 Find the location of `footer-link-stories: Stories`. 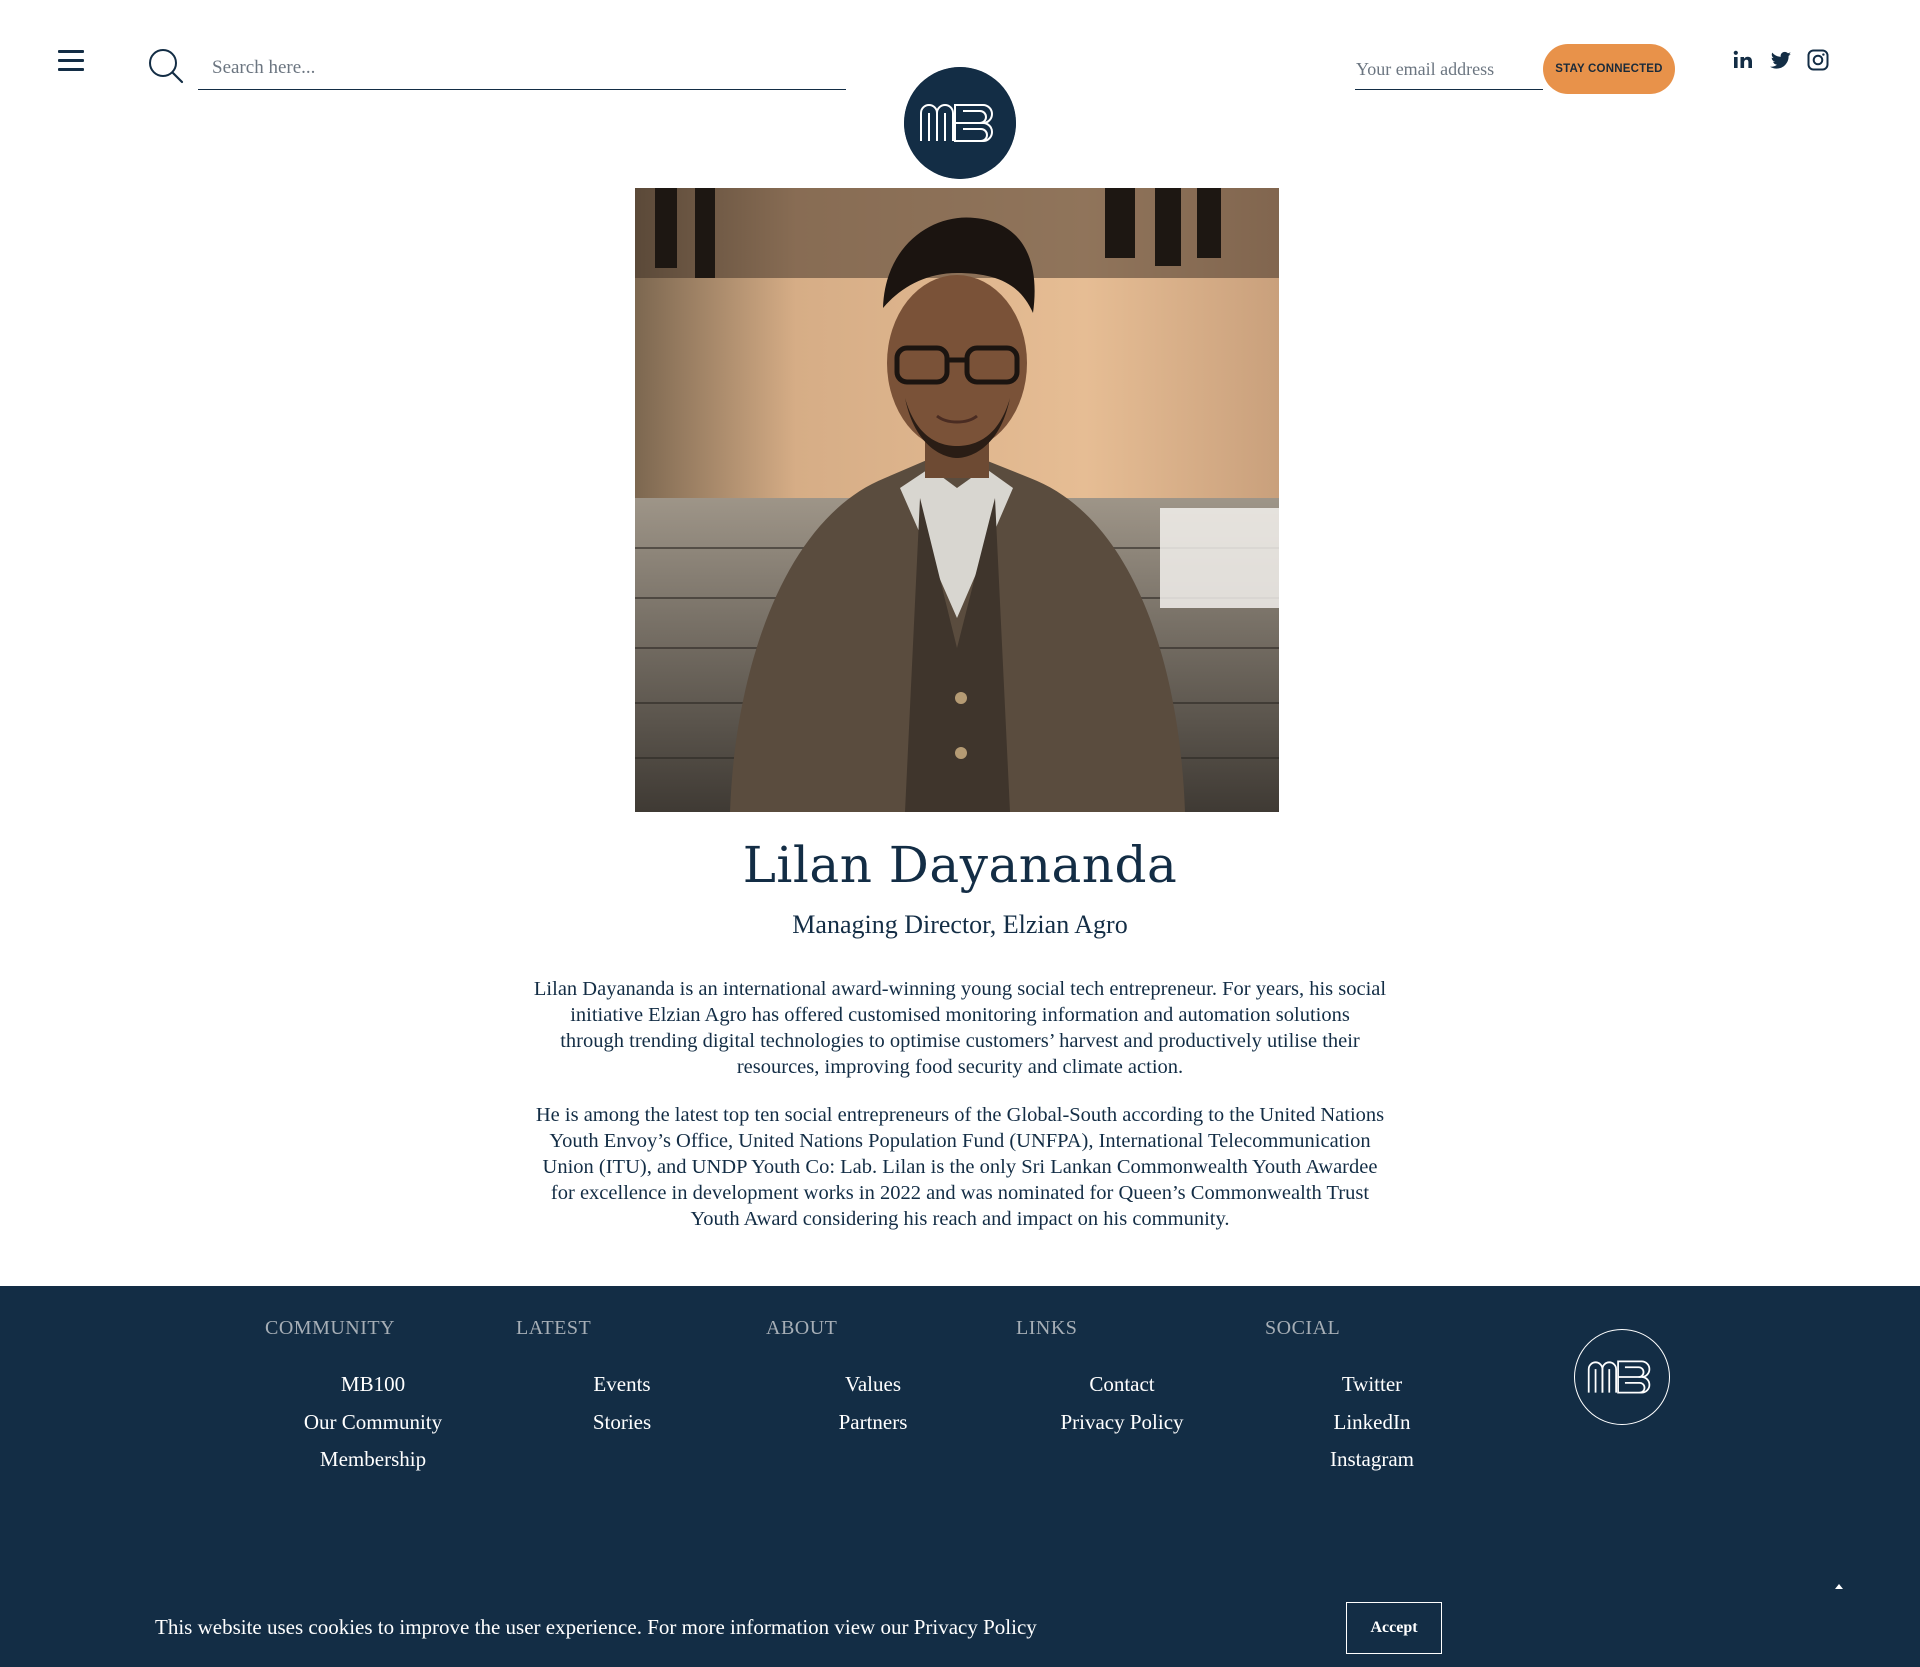

footer-link-stories: Stories is located at coordinates (622, 1422).